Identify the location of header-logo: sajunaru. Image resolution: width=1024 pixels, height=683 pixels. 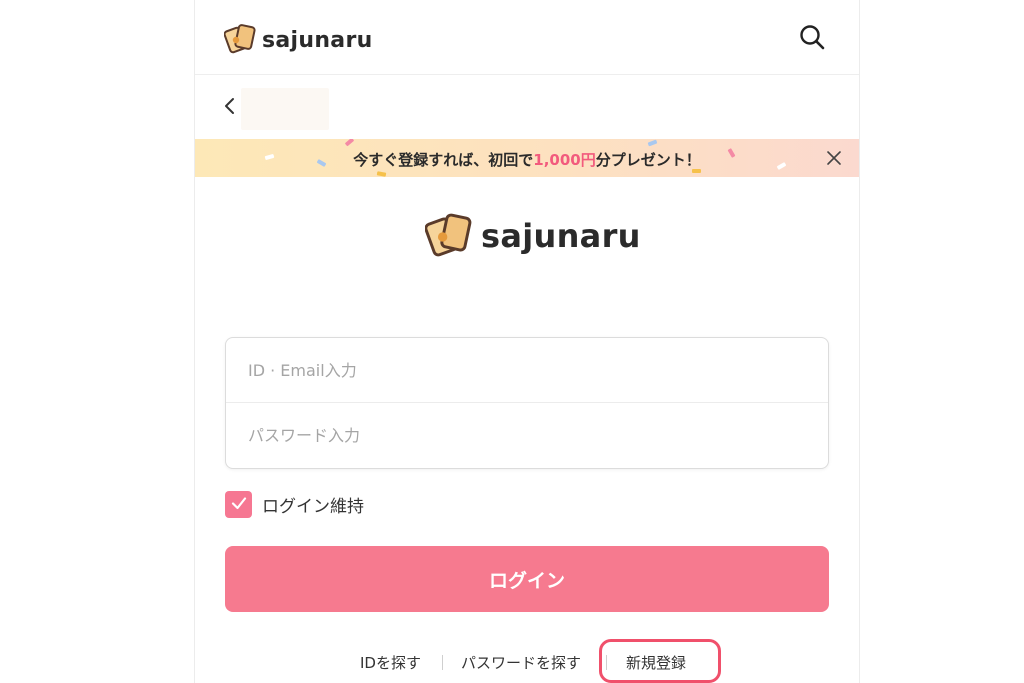
(298, 40).